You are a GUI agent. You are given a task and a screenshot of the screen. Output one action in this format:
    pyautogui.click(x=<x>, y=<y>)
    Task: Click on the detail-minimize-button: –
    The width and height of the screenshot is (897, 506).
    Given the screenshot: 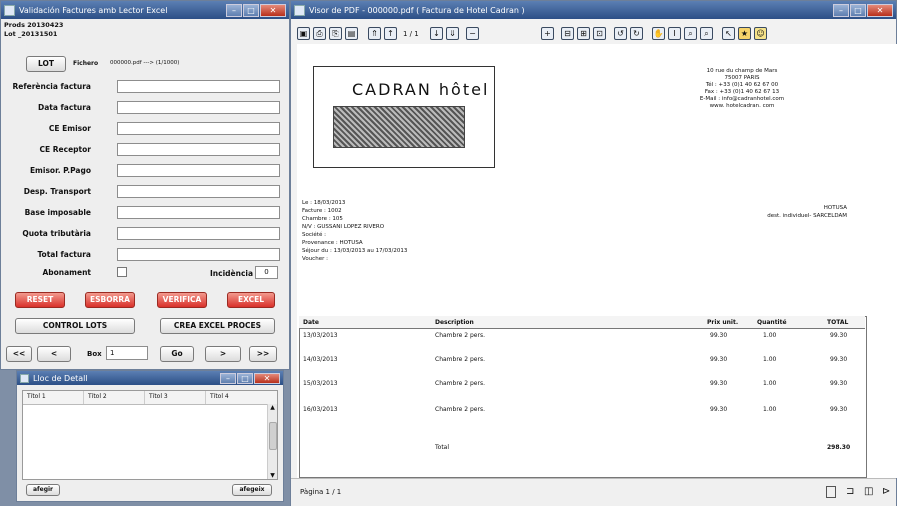 What is the action you would take?
    pyautogui.click(x=228, y=378)
    